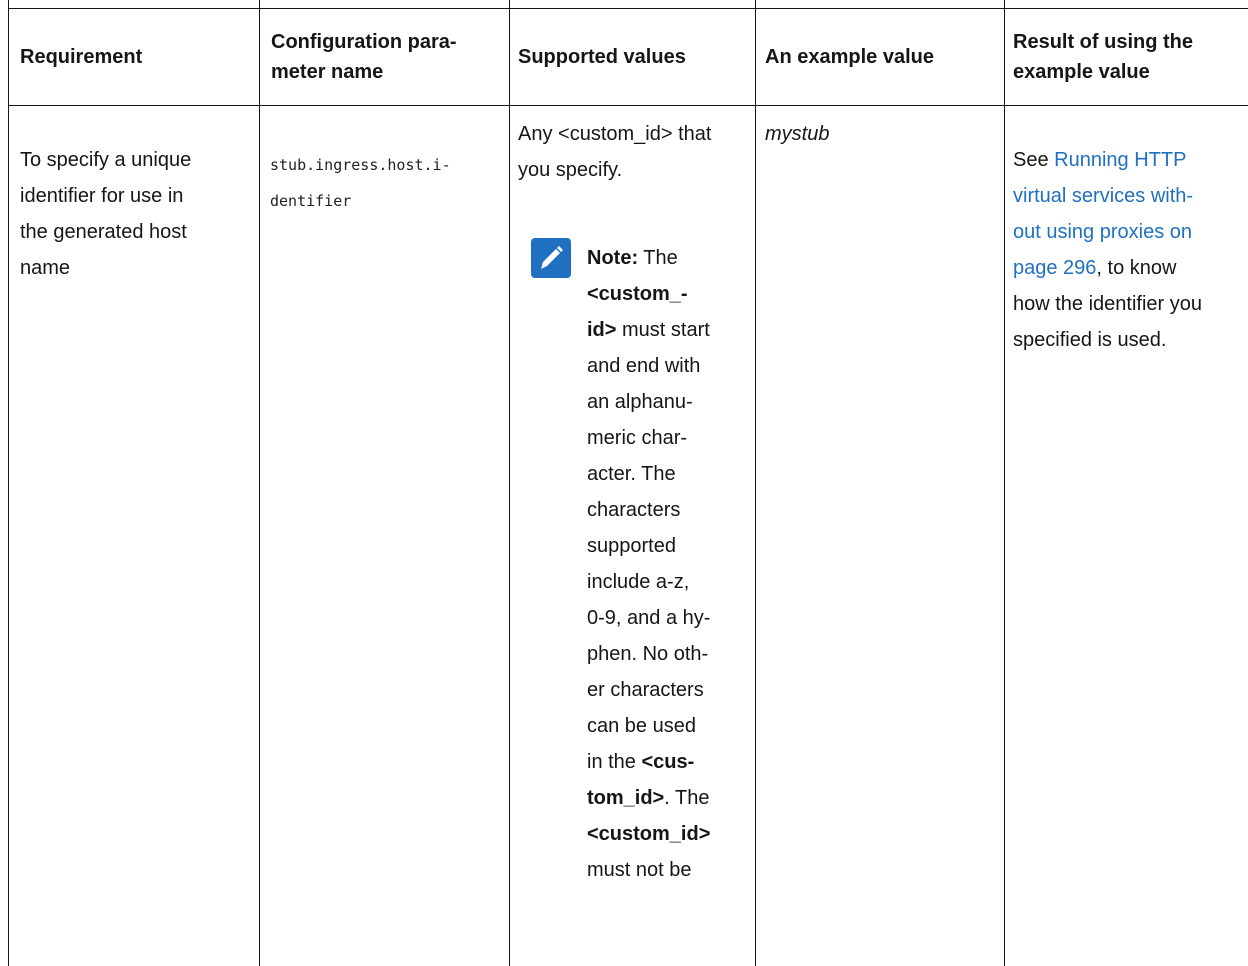 This screenshot has width=1248, height=966. Describe the element at coordinates (637, 438) in the screenshot. I see `note-run: meric char-` at that location.